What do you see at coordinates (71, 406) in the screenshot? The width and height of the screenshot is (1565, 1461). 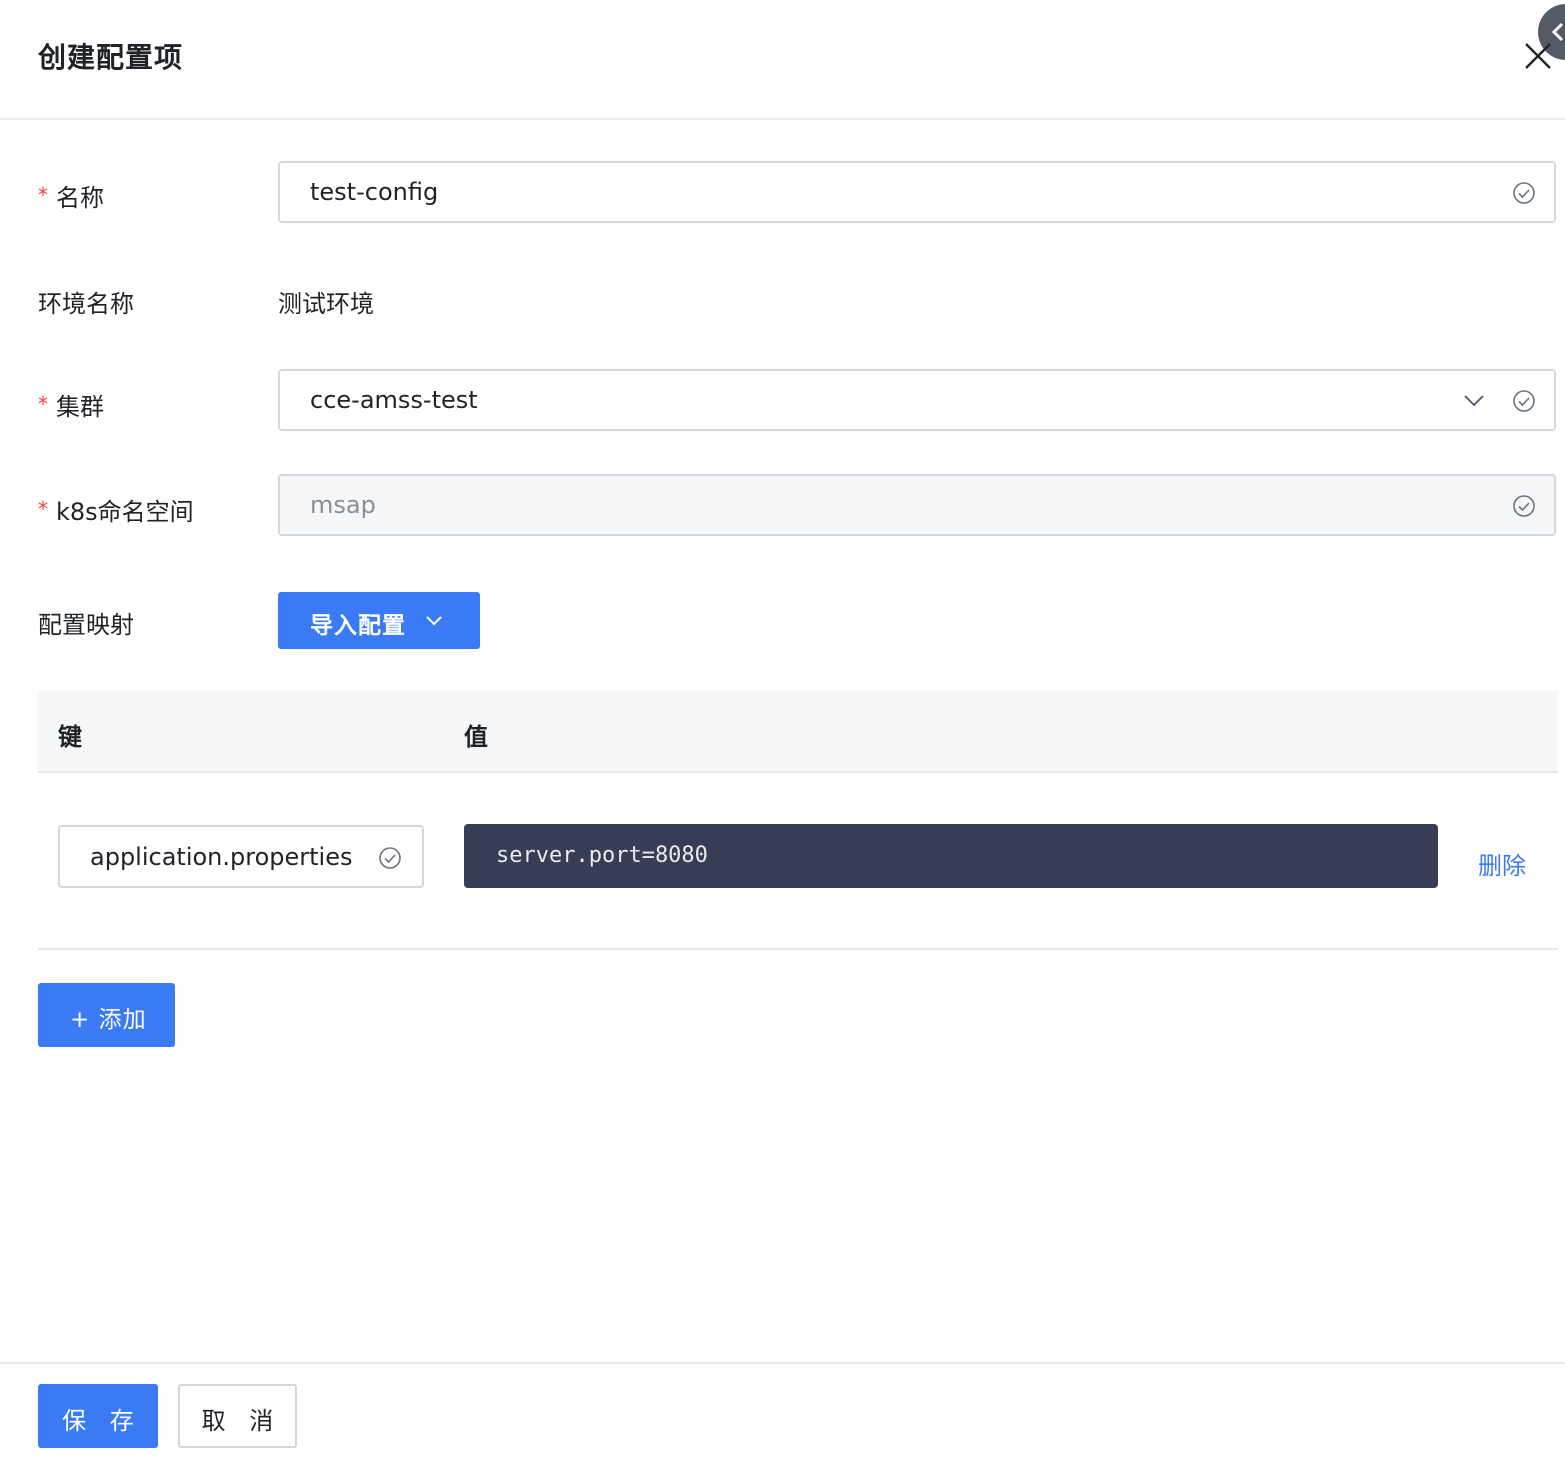 I see `cluster-label: * 集群` at bounding box center [71, 406].